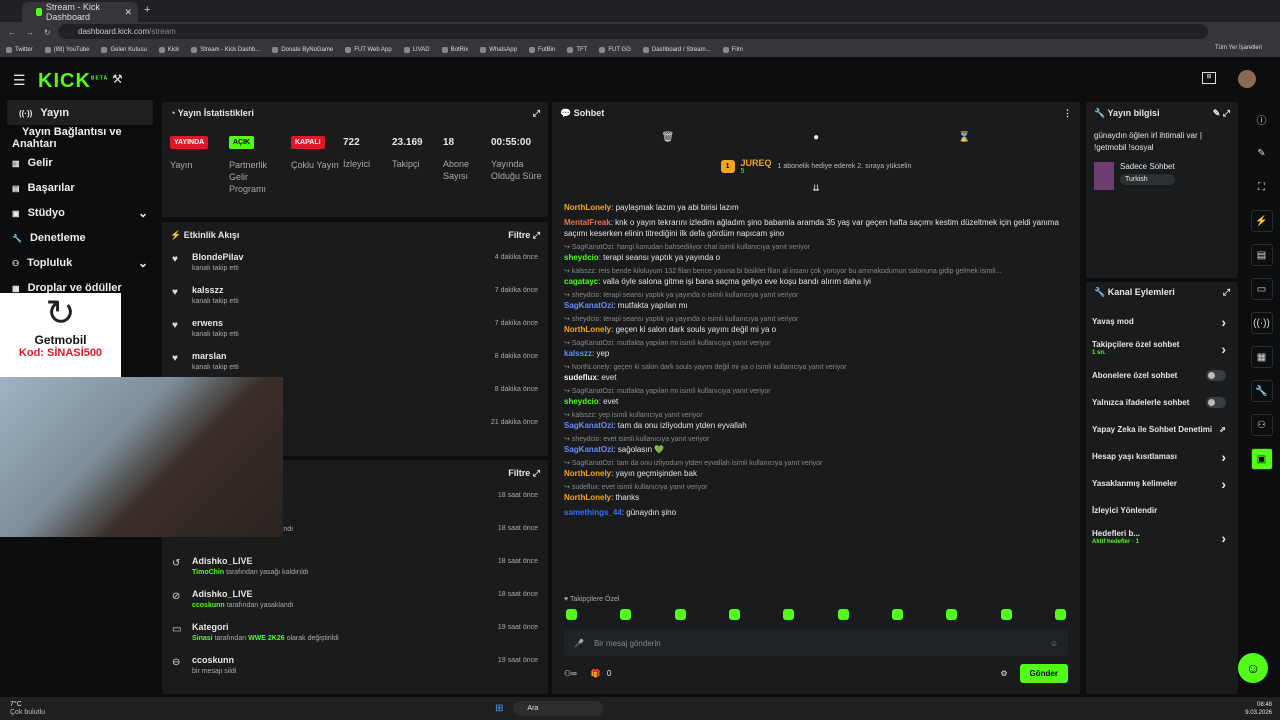 The width and height of the screenshot is (1280, 720). Describe the element at coordinates (816, 188) in the screenshot. I see `collapse-icon: ⇊` at that location.